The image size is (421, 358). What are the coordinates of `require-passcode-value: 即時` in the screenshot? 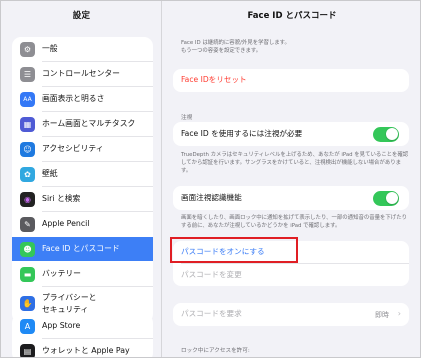 It's located at (382, 315).